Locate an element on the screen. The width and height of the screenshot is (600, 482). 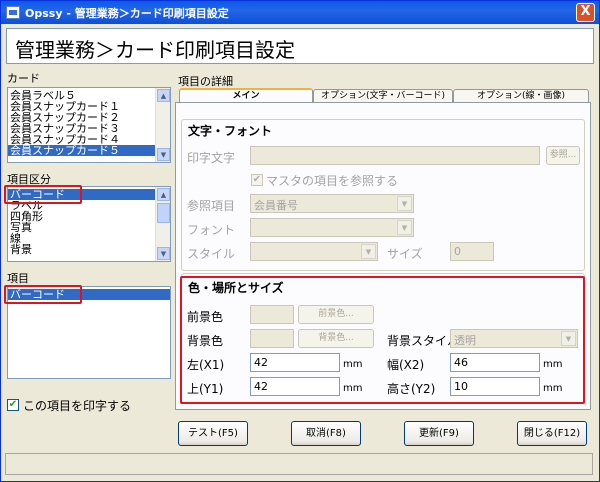
update-button: 更新(F9) is located at coordinates (439, 433).